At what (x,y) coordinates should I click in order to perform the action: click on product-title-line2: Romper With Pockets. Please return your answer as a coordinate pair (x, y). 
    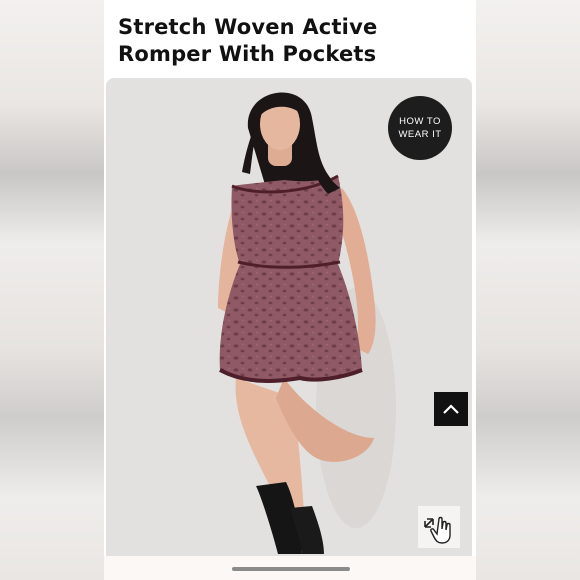
    Looking at the image, I should click on (247, 54).